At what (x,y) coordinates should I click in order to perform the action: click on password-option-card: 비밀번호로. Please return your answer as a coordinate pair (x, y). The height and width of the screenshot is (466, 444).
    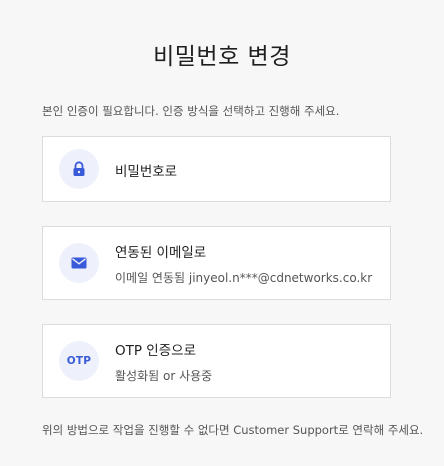
    Looking at the image, I should click on (216, 169).